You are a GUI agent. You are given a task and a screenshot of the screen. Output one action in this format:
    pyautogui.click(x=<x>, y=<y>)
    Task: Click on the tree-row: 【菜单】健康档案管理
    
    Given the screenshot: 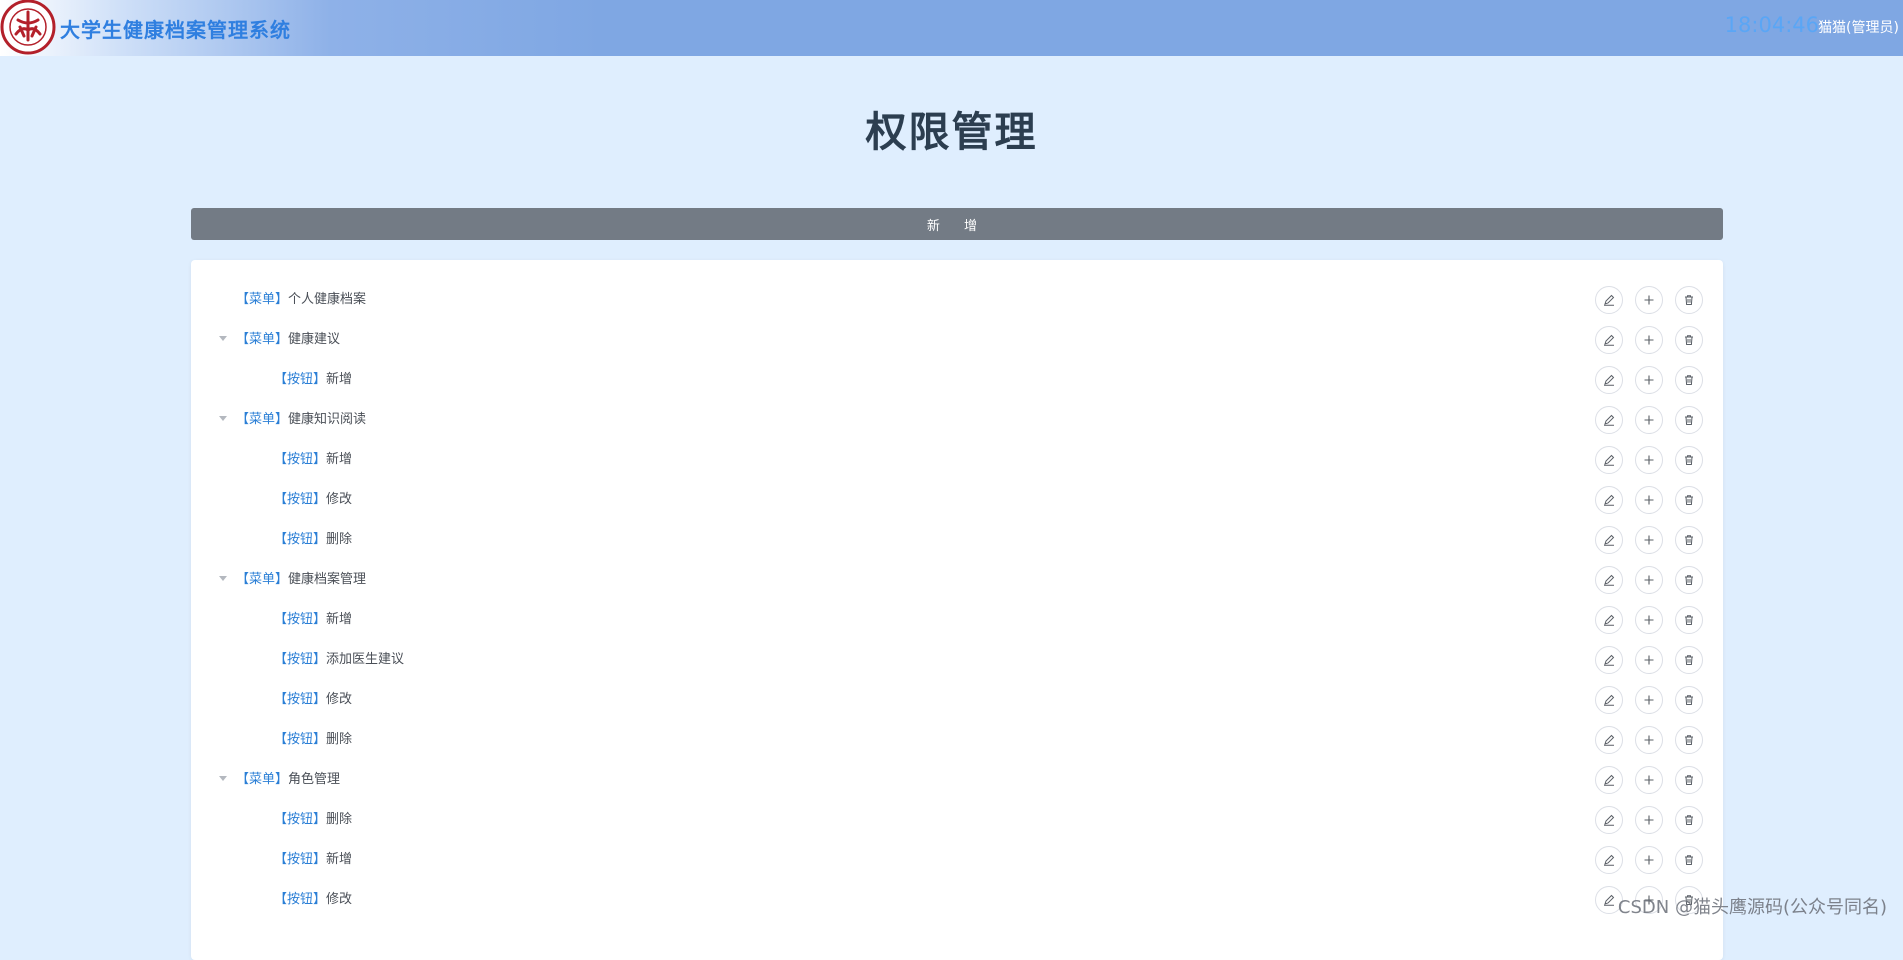 What is the action you would take?
    pyautogui.click(x=957, y=580)
    